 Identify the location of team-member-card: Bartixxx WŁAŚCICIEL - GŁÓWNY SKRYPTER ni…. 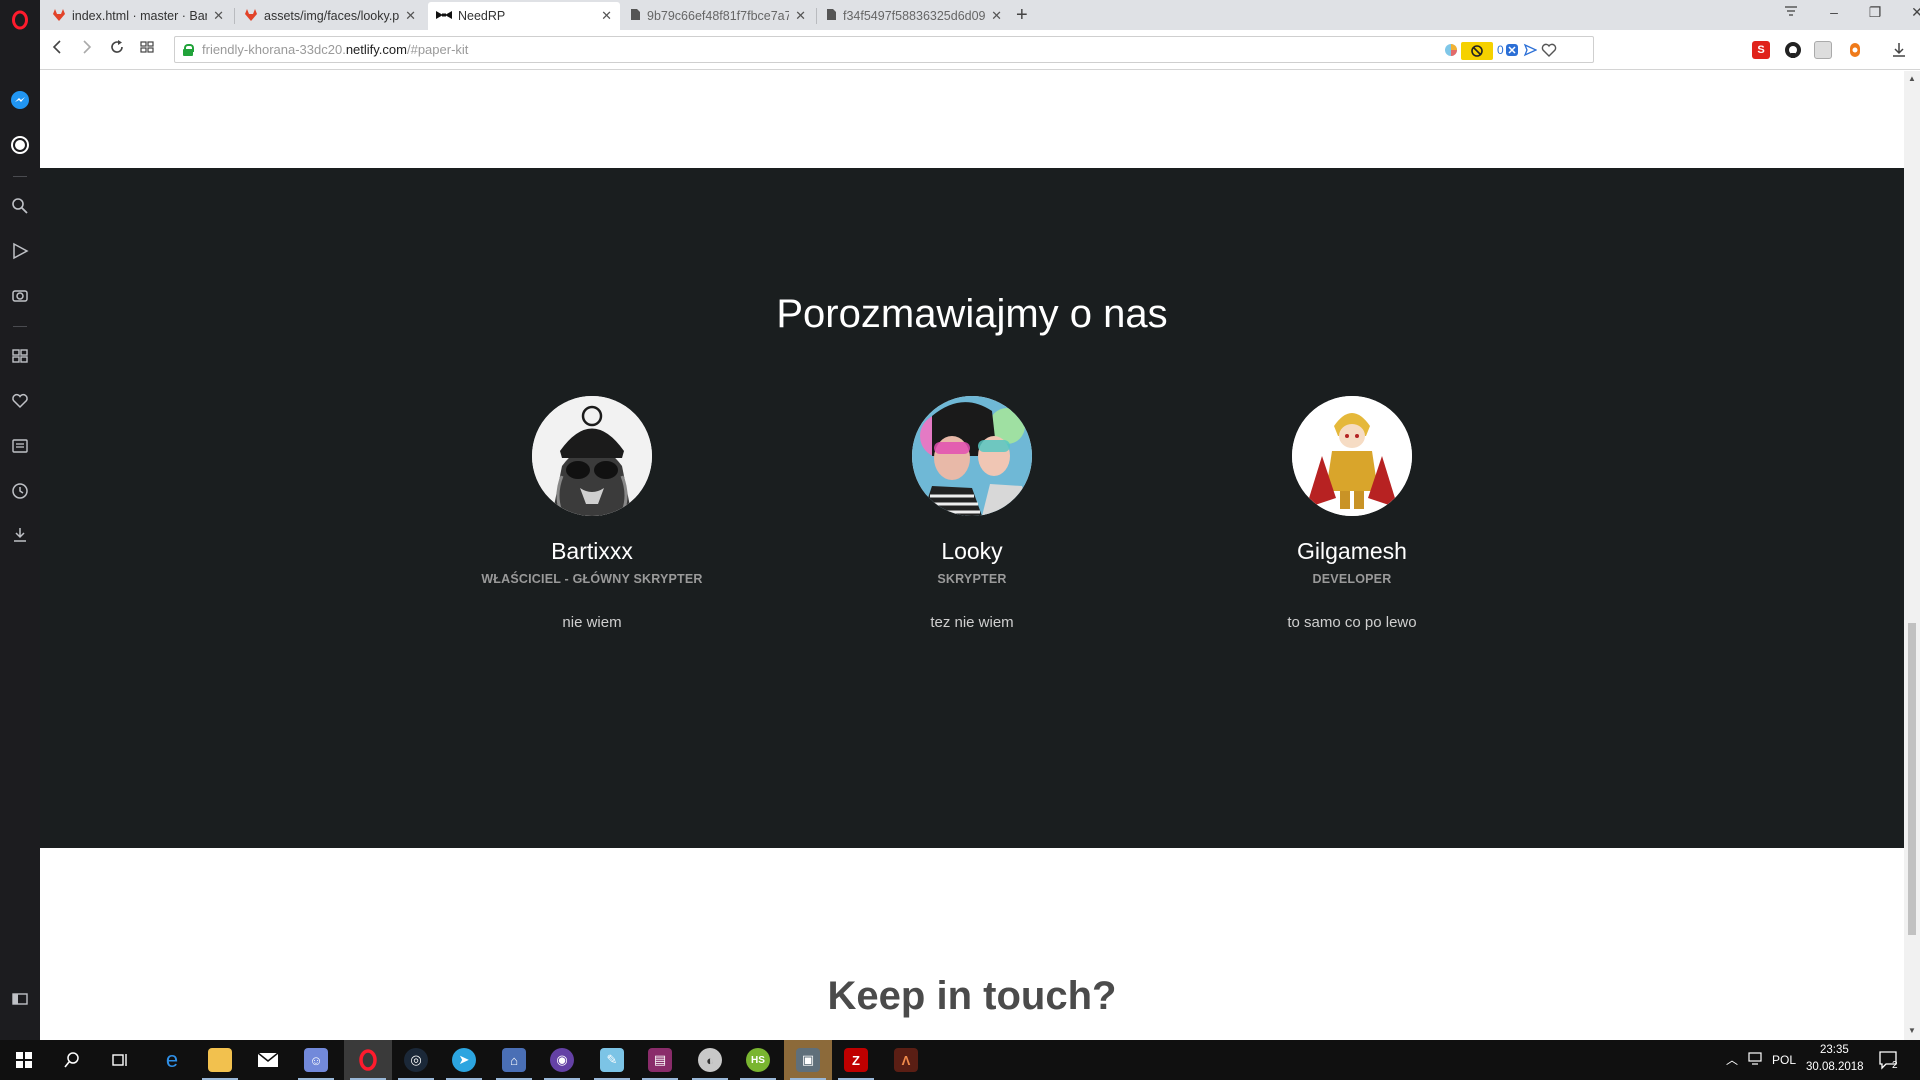
(592, 513).